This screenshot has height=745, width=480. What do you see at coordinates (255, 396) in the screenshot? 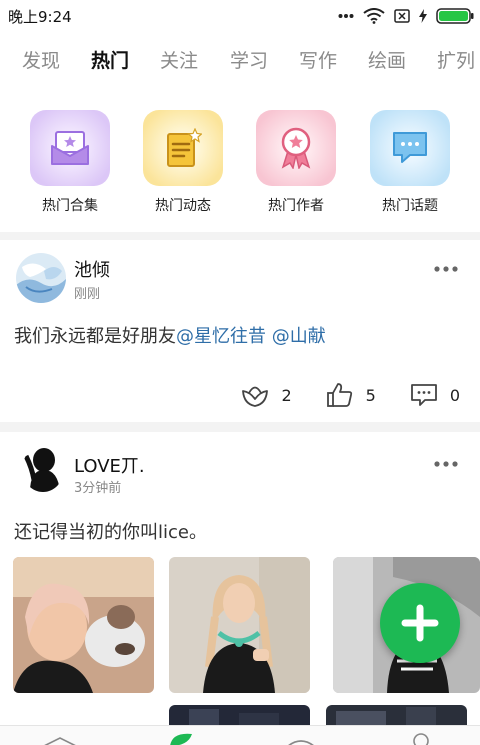
I see `flower-icon` at bounding box center [255, 396].